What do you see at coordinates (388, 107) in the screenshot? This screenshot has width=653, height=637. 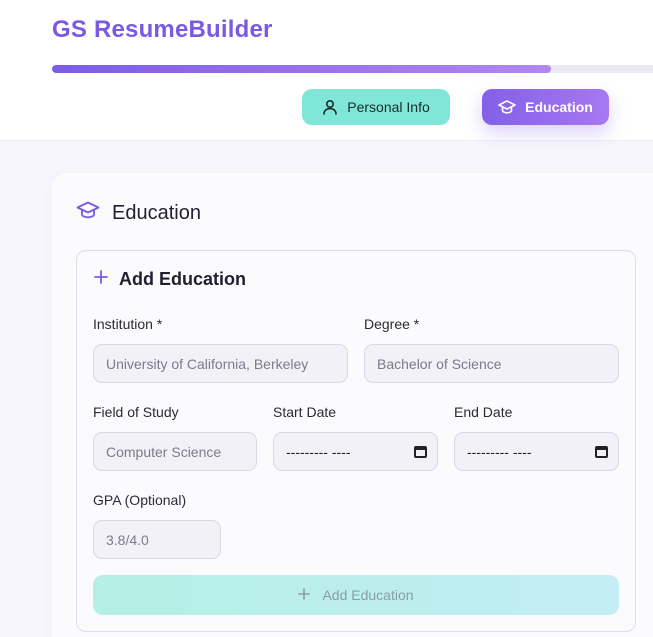 I see `step-personal-info-label: Personal Info` at bounding box center [388, 107].